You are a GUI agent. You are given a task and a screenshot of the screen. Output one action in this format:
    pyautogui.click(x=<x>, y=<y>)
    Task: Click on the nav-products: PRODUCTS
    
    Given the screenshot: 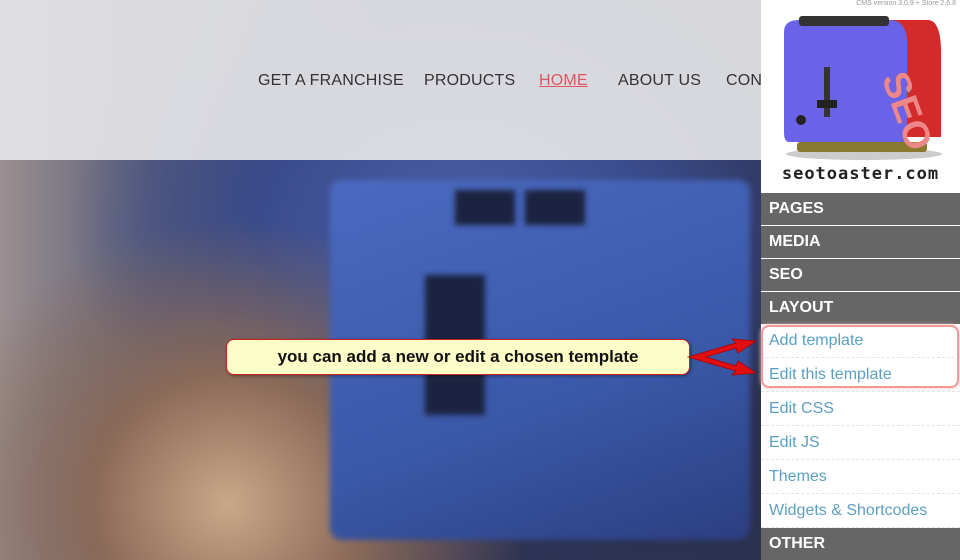 What is the action you would take?
    pyautogui.click(x=469, y=81)
    